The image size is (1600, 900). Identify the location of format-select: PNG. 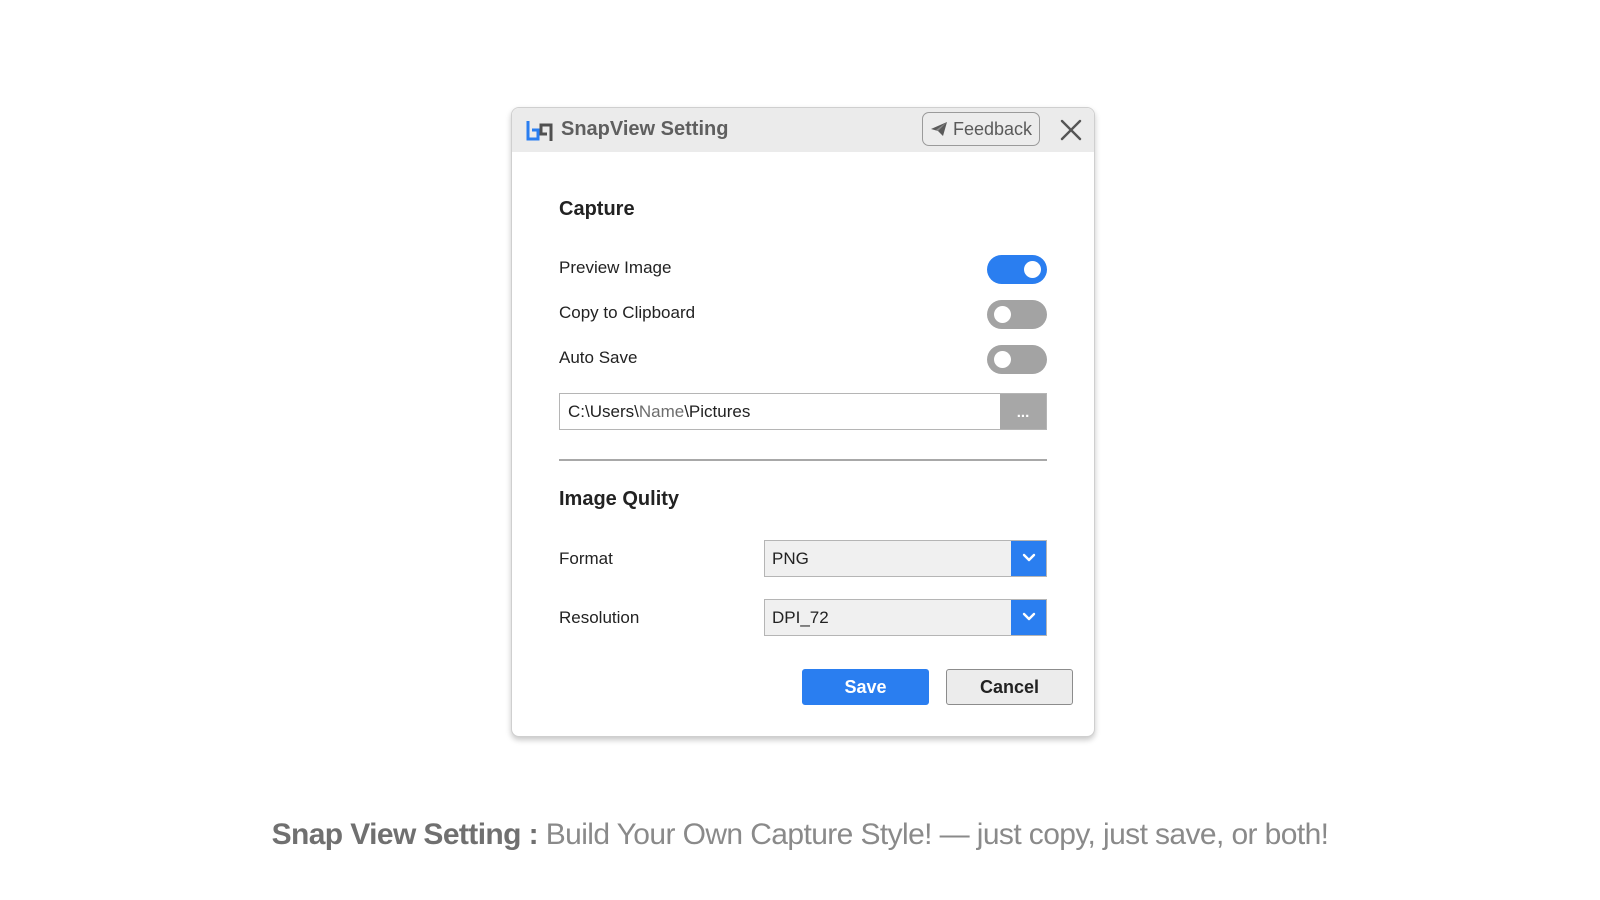
(905, 558).